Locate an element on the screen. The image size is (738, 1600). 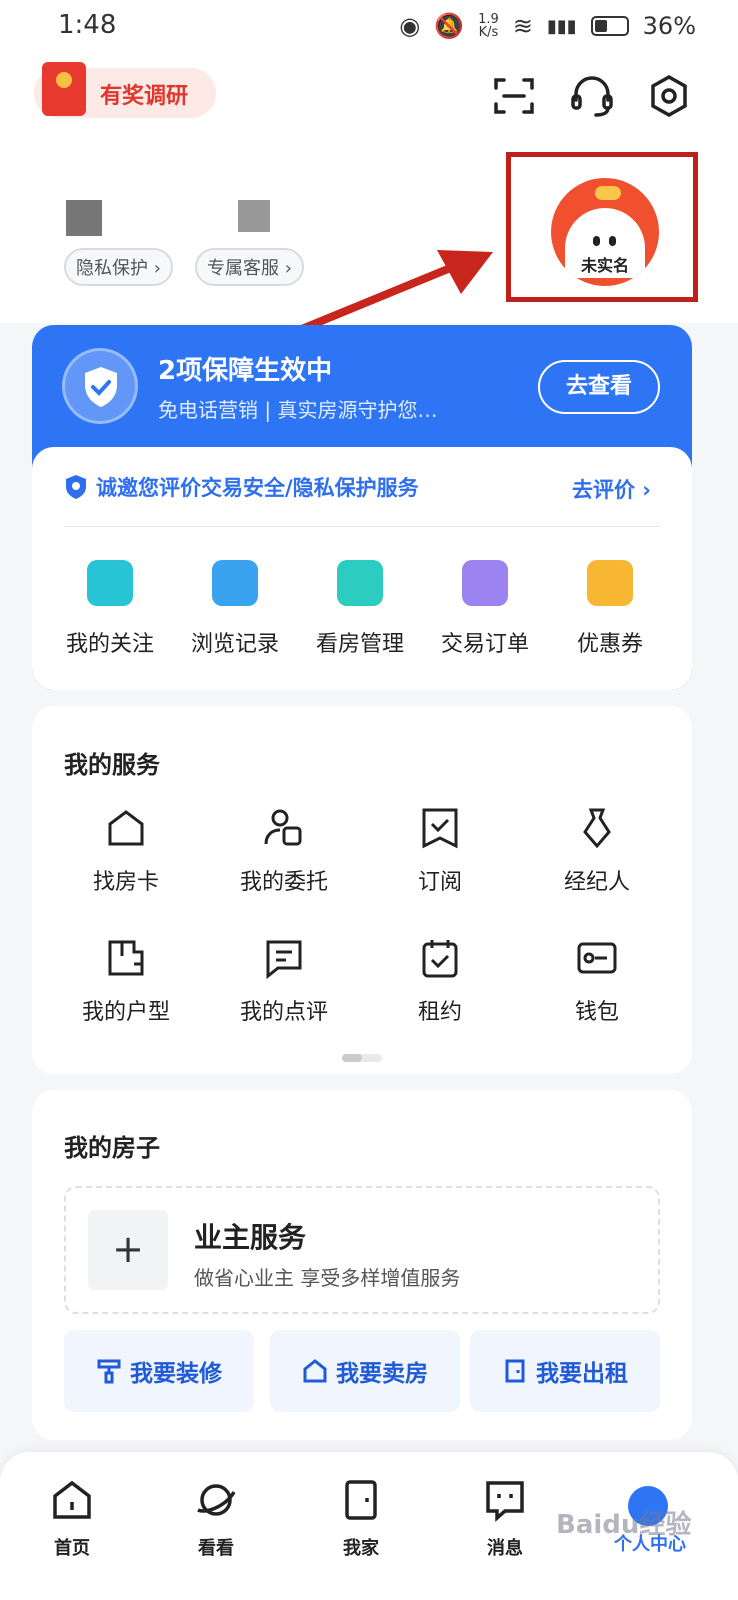
service-floorplan: 我的户型 is located at coordinates (126, 981).